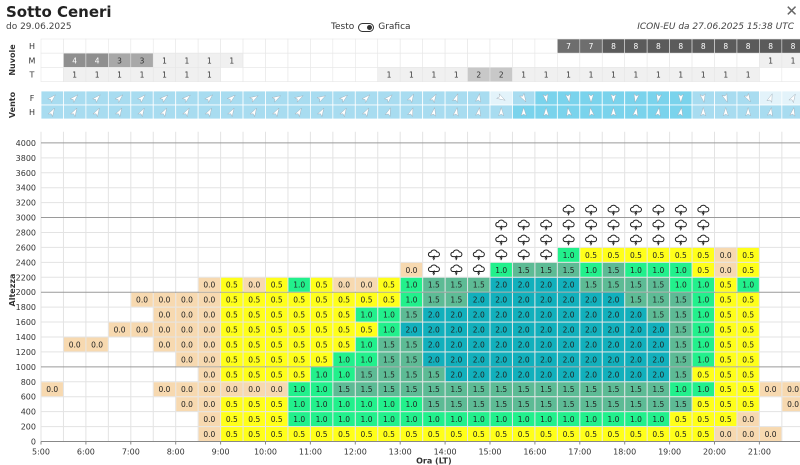 Image resolution: width=800 pixels, height=465 pixels. I want to click on x-tick-label: 7:00, so click(131, 452).